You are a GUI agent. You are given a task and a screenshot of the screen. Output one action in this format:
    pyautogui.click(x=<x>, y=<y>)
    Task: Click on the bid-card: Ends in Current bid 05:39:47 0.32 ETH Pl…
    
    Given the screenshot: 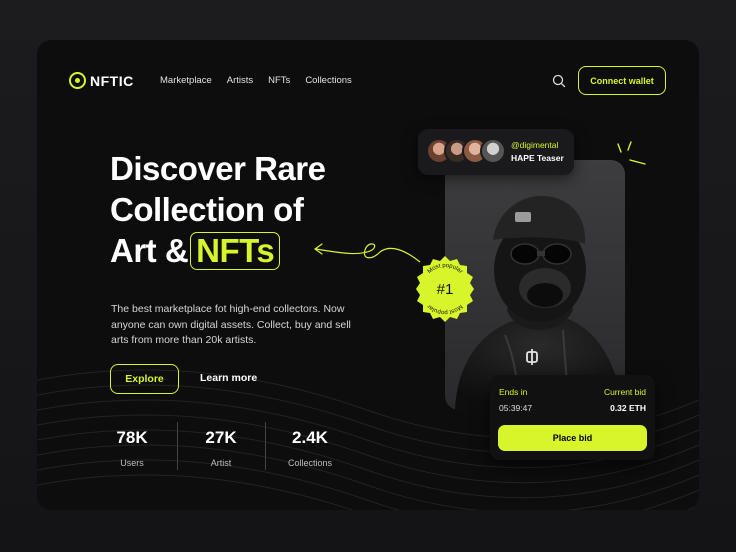 What is the action you would take?
    pyautogui.click(x=572, y=417)
    